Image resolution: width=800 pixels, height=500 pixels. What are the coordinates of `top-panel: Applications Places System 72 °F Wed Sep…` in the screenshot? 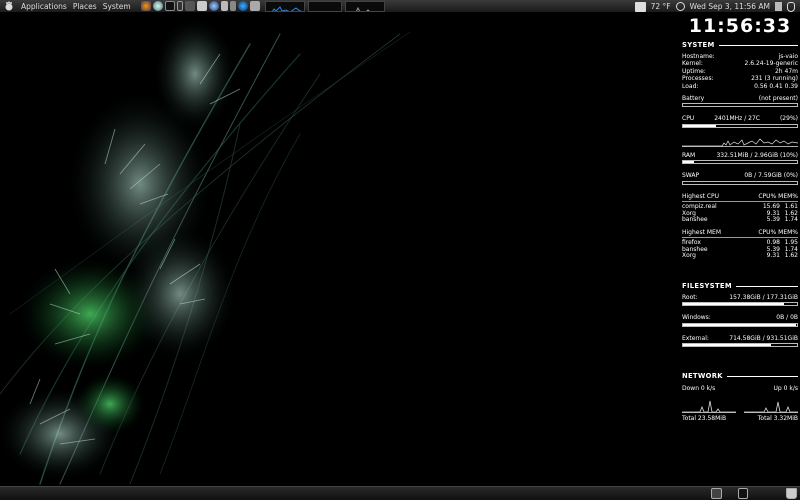 It's located at (400, 6).